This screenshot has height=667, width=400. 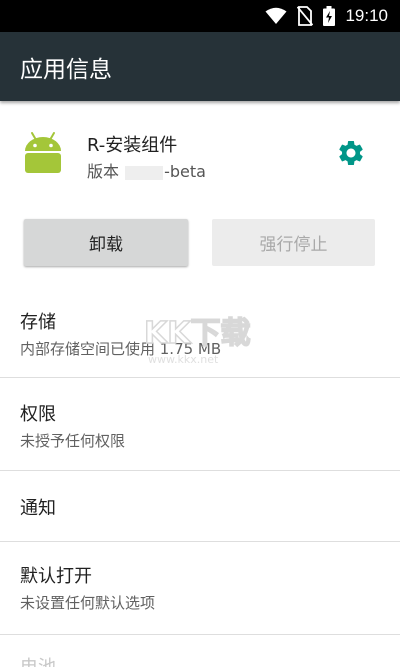 I want to click on permissions-subtitle: 未授予任何权限, so click(x=73, y=441).